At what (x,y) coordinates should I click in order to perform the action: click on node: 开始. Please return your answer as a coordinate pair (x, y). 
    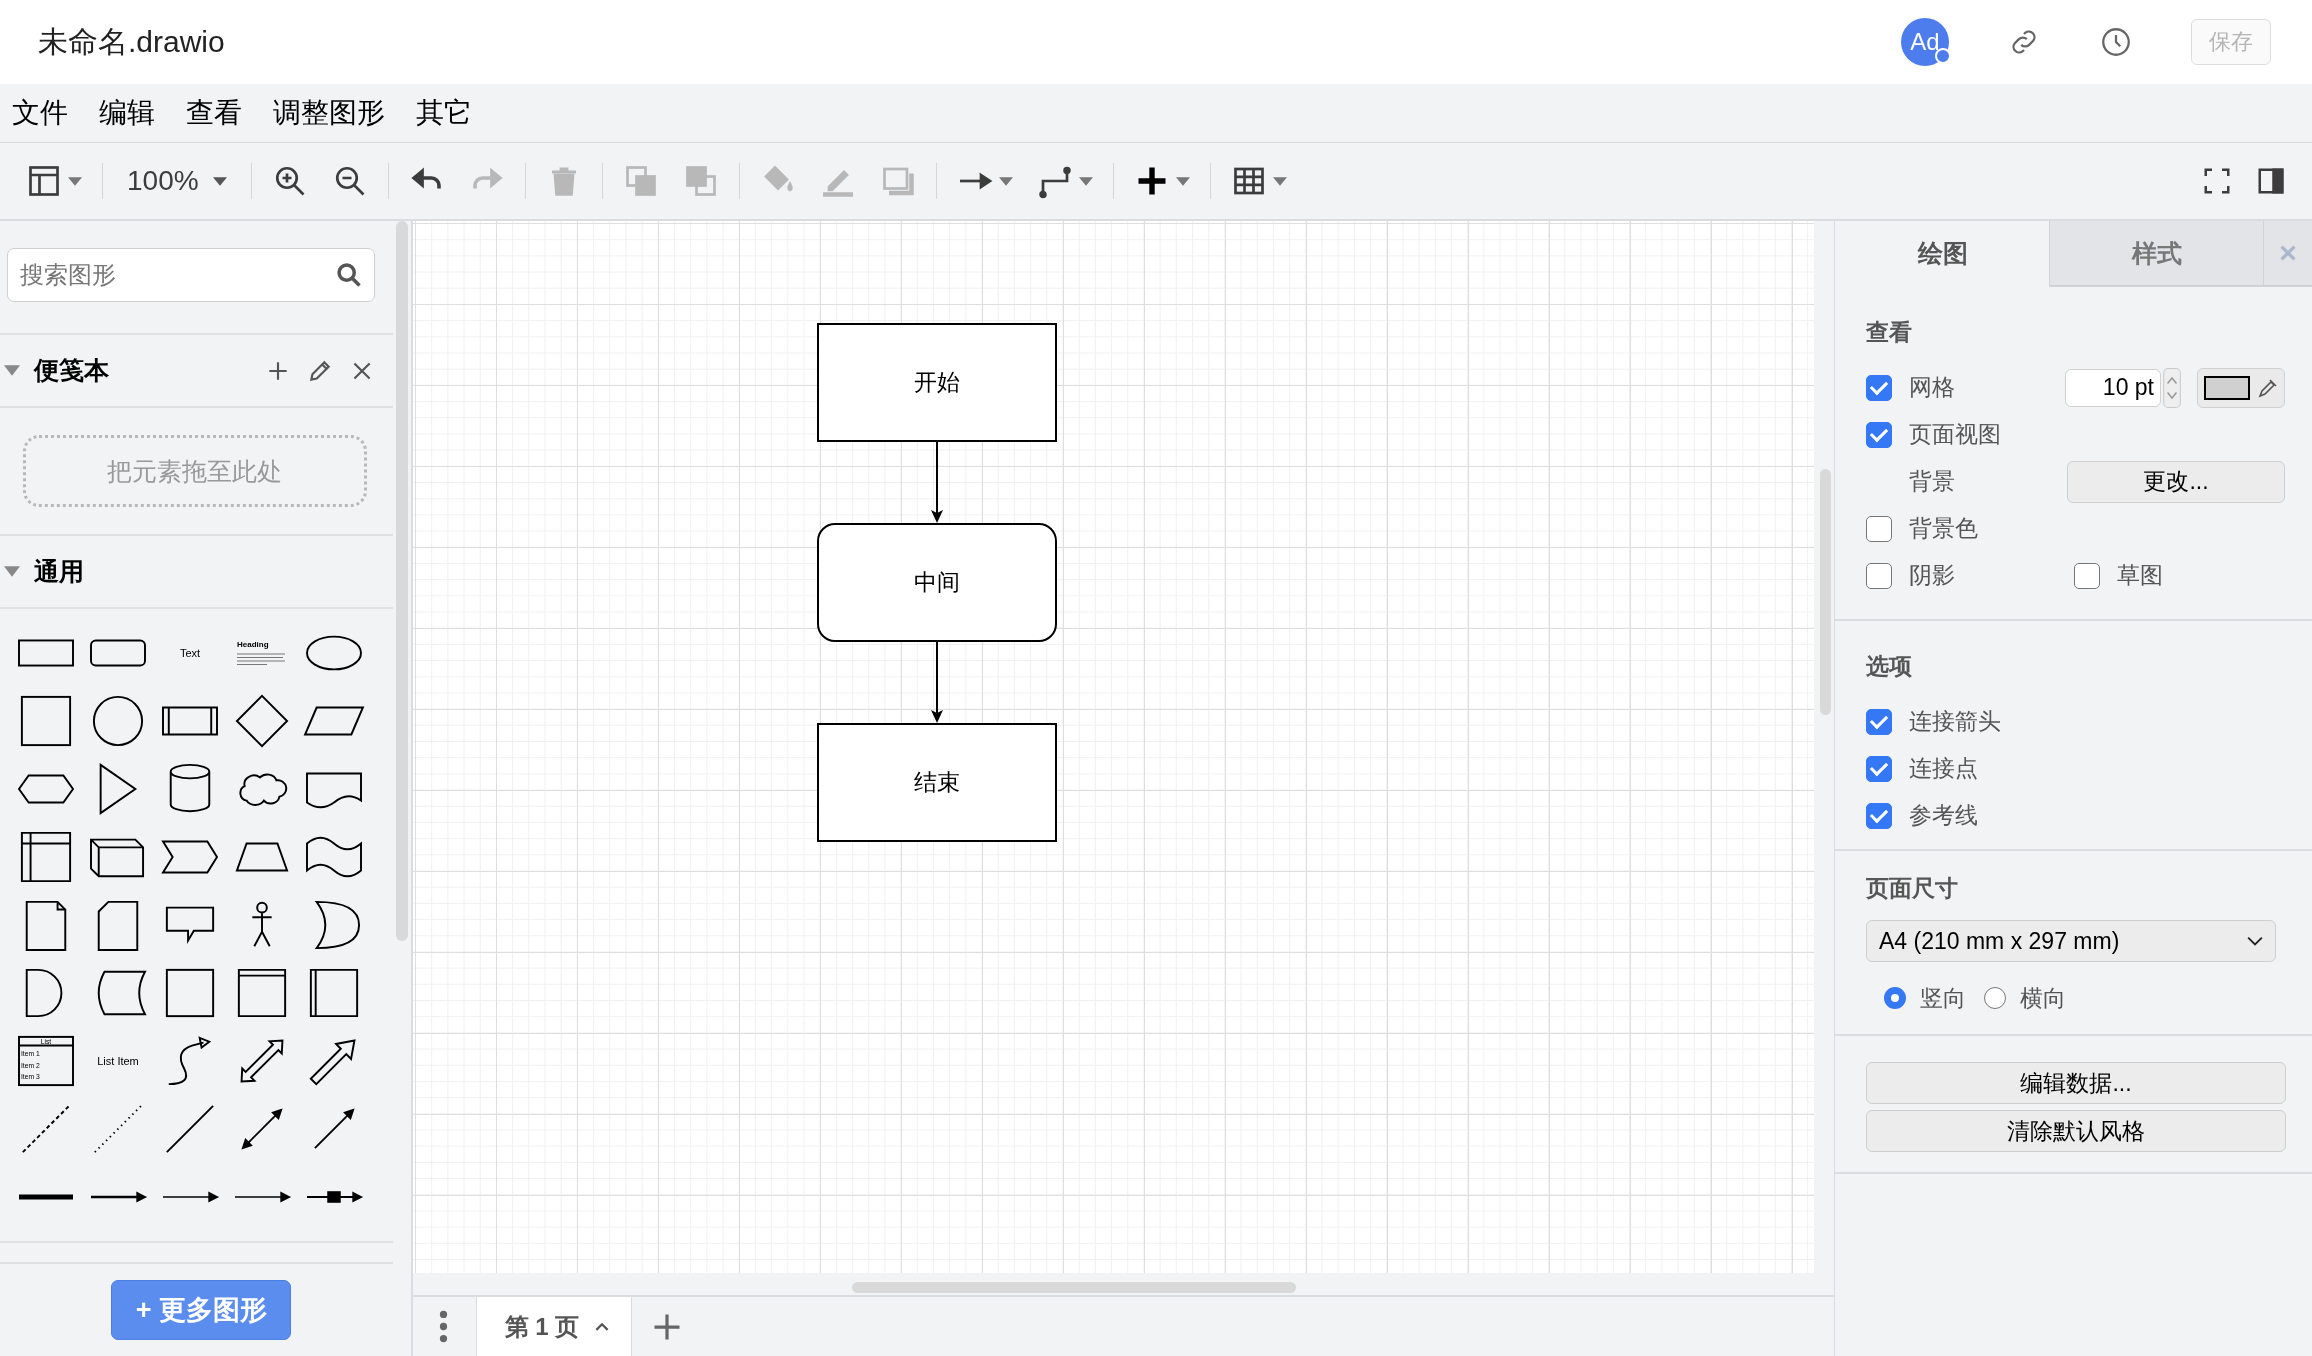
    Looking at the image, I should click on (936, 382).